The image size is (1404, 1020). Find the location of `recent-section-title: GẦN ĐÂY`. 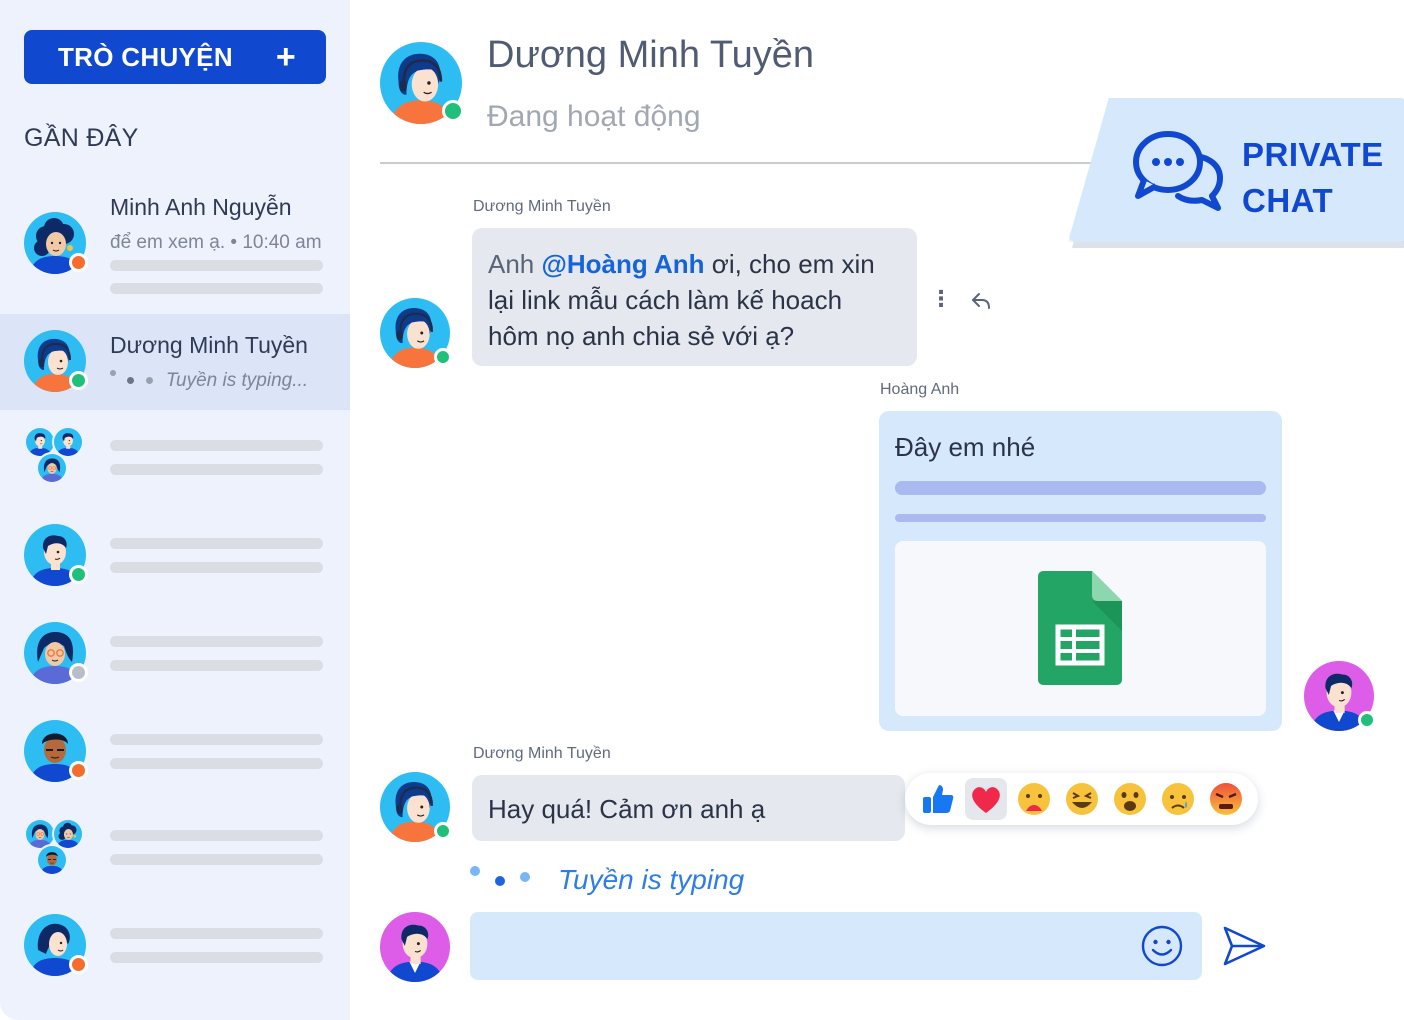

recent-section-title: GẦN ĐÂY is located at coordinates (81, 138).